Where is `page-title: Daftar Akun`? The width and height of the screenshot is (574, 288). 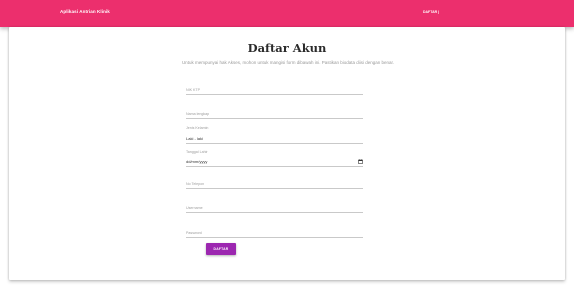
page-title: Daftar Akun is located at coordinates (287, 48).